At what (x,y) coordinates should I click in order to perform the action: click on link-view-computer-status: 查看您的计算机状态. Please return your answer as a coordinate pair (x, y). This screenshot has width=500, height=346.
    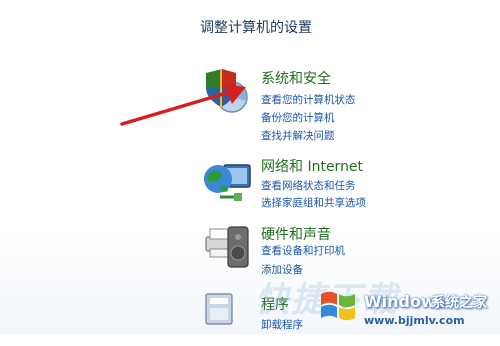
    Looking at the image, I should click on (308, 99).